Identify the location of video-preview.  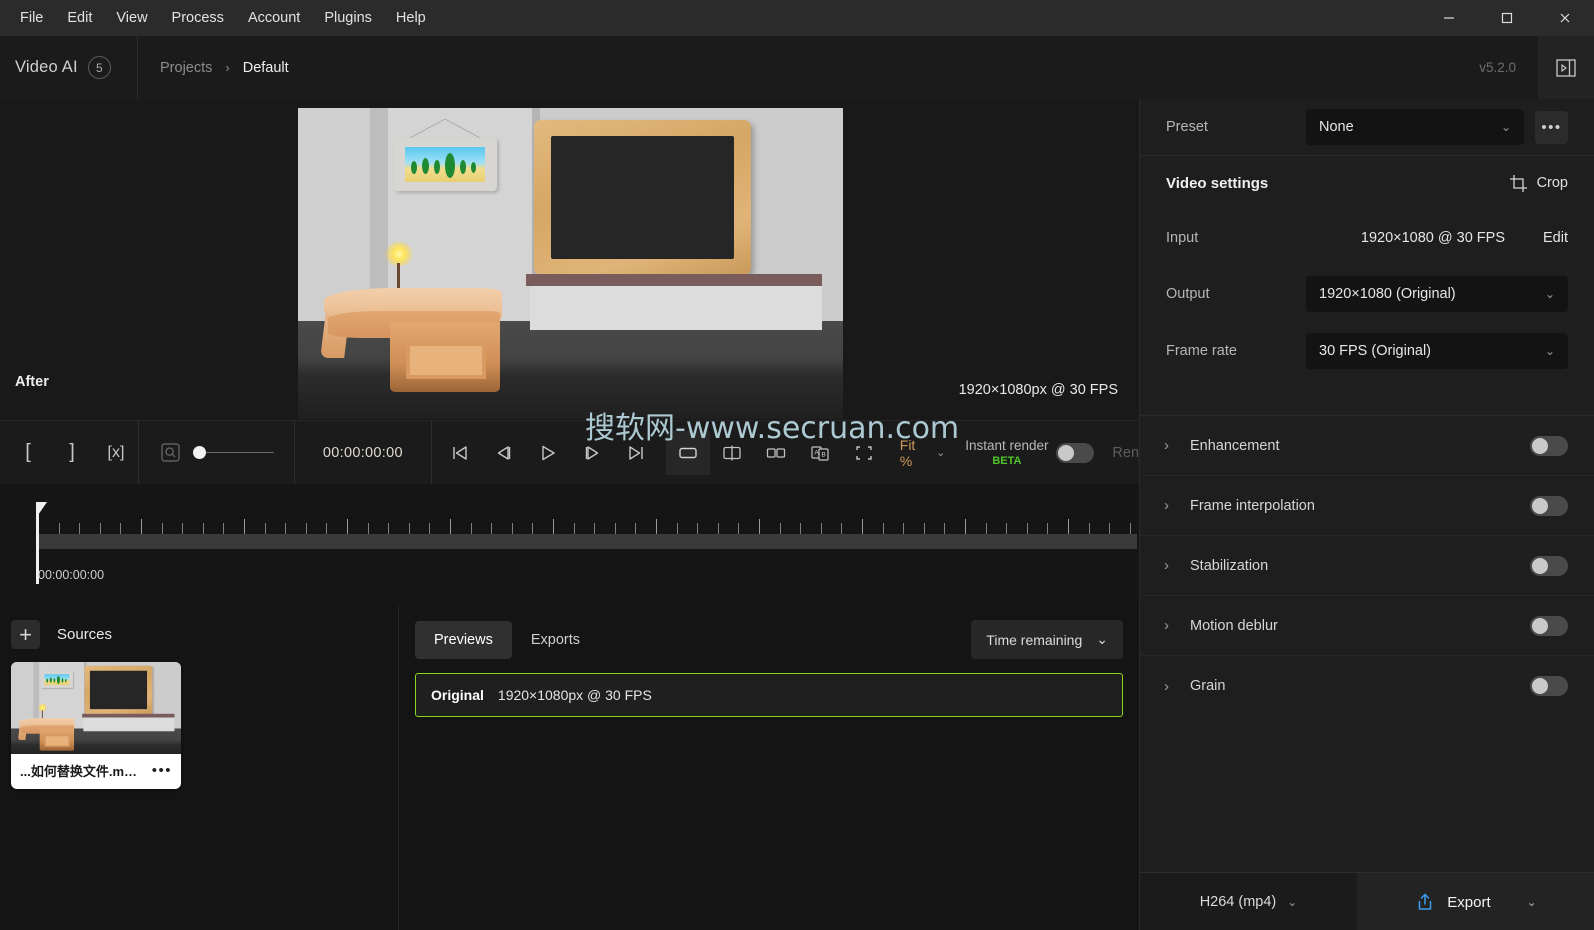
(570, 263).